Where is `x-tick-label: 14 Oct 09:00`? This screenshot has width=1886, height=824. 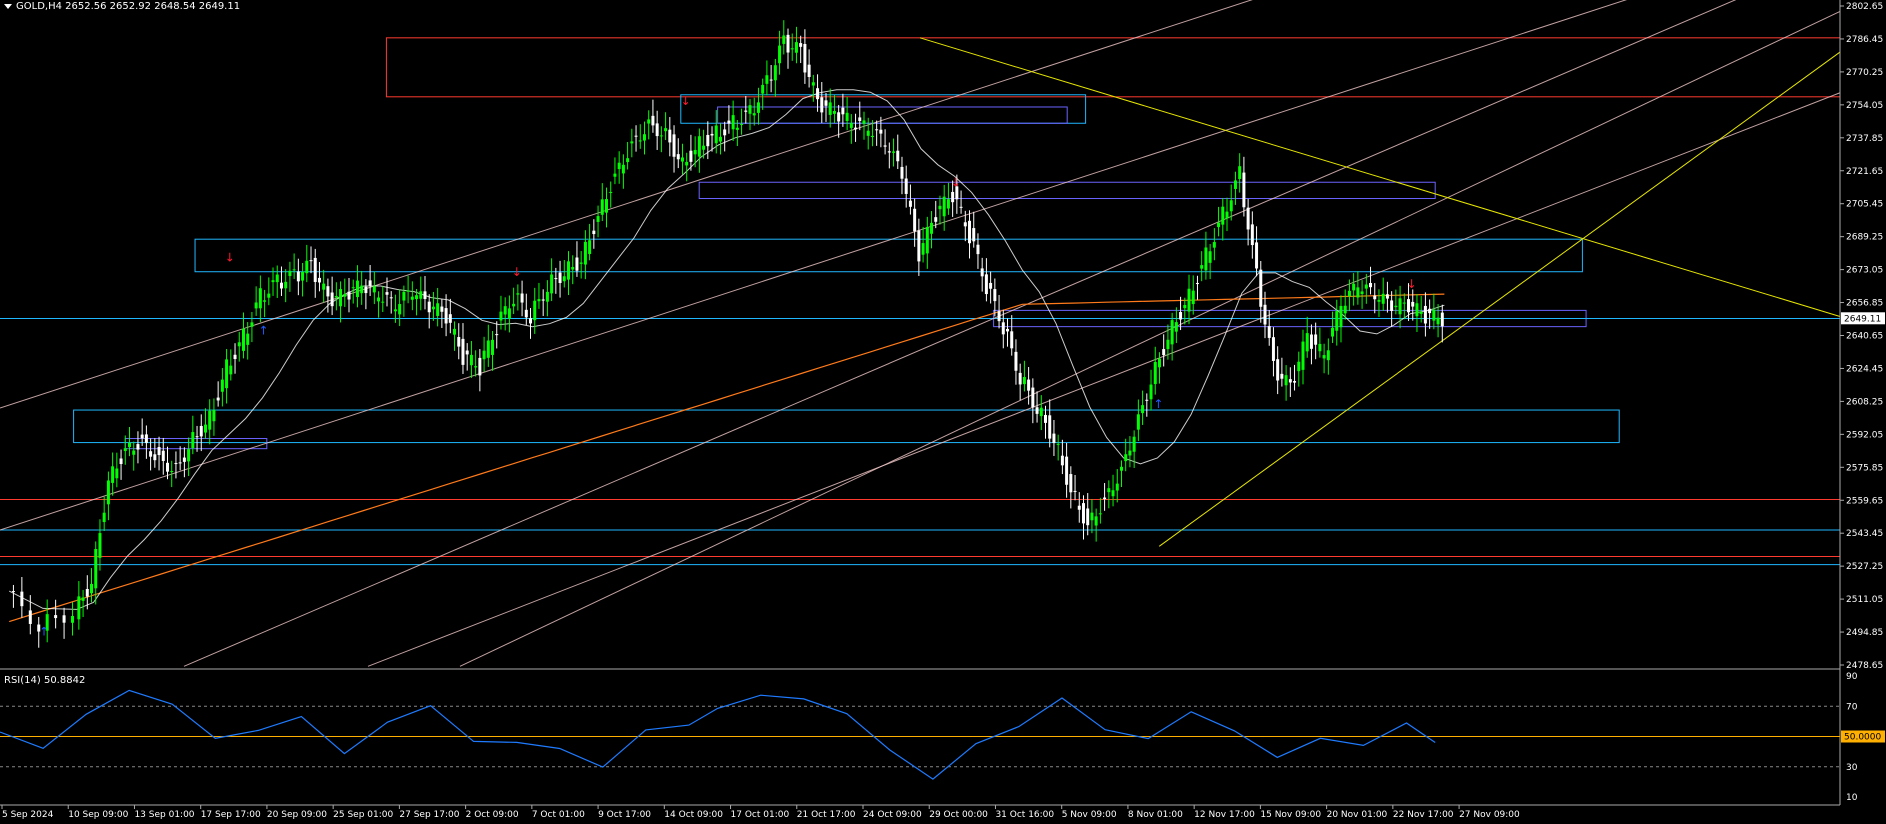 x-tick-label: 14 Oct 09:00 is located at coordinates (693, 815).